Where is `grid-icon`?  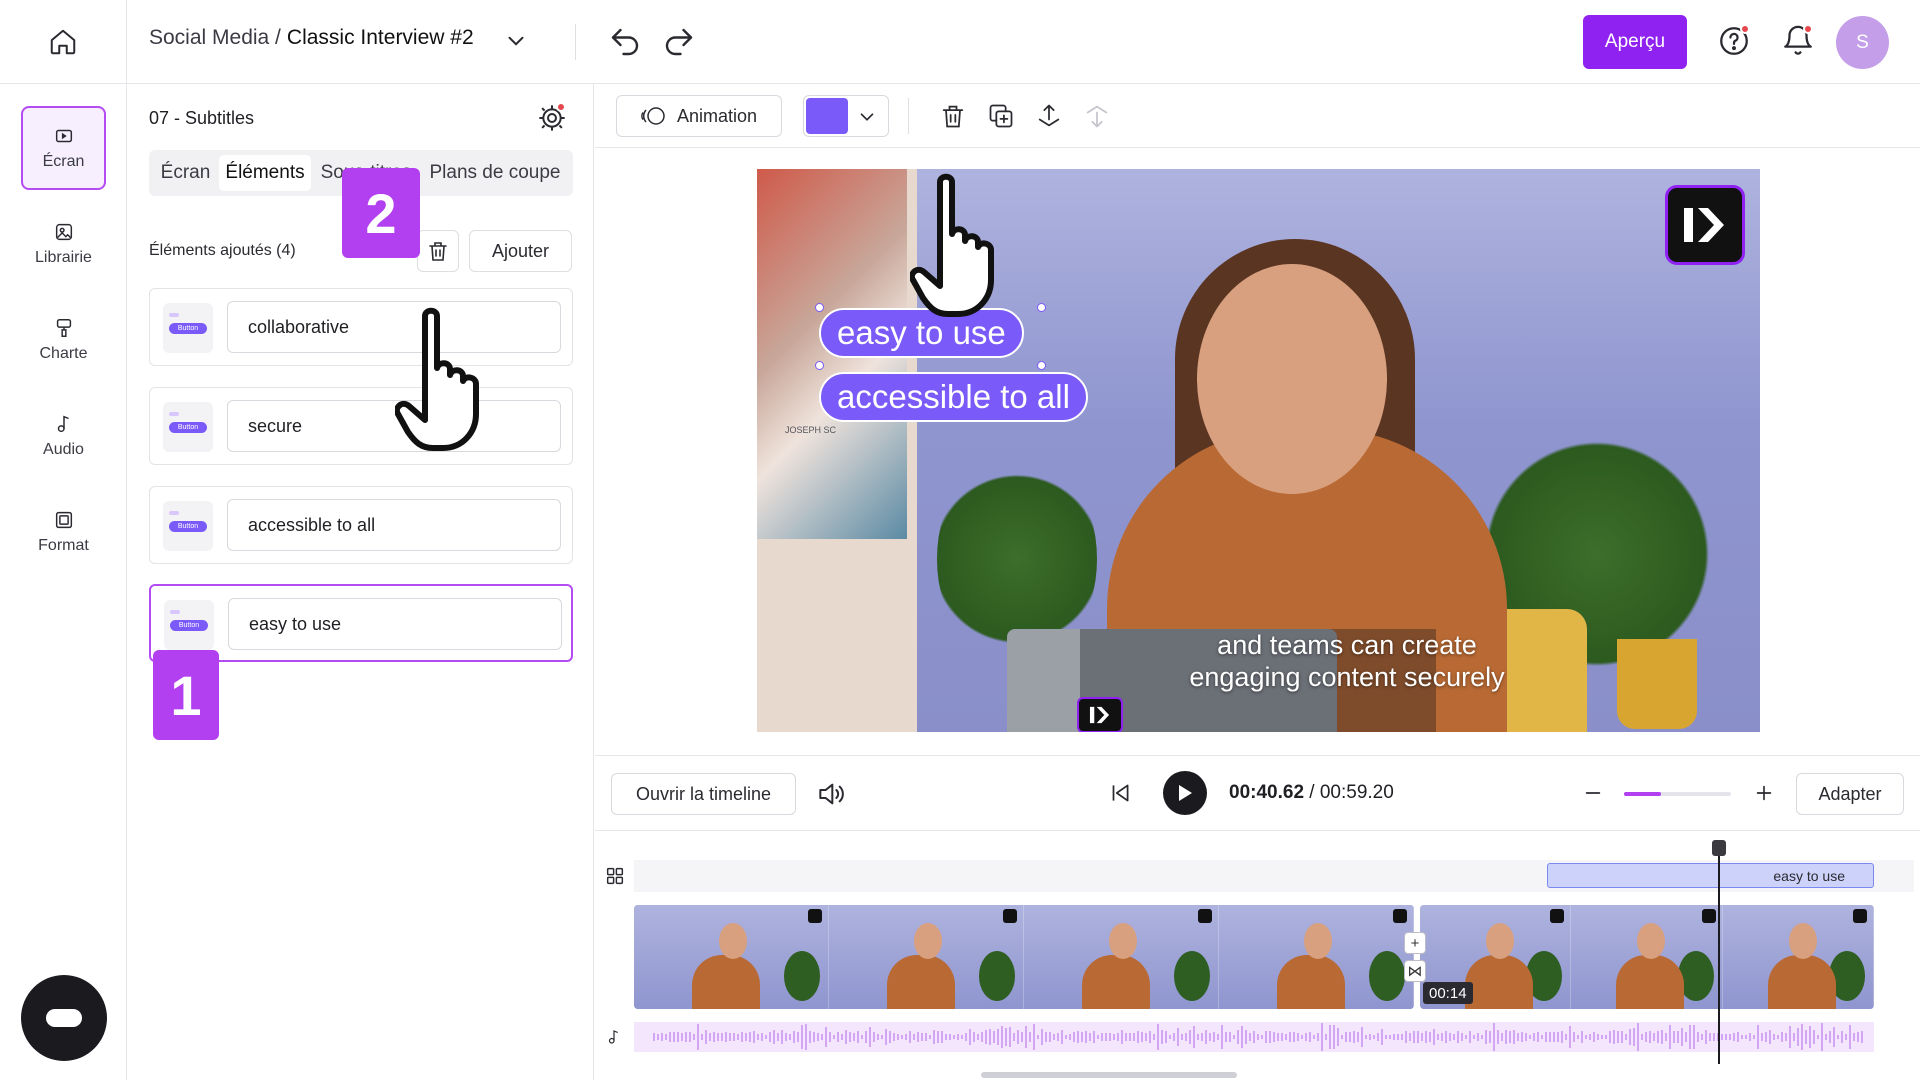
grid-icon is located at coordinates (615, 878).